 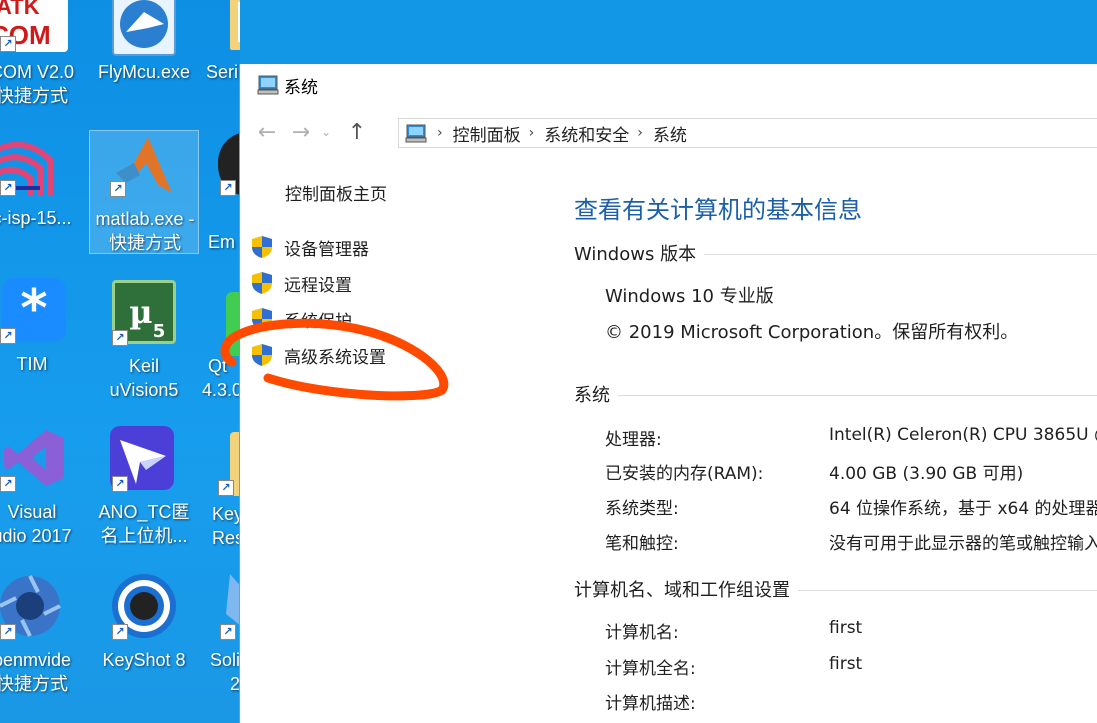 What do you see at coordinates (221, 390) in the screenshot?
I see `desktop-icon-label: 4.3.0` at bounding box center [221, 390].